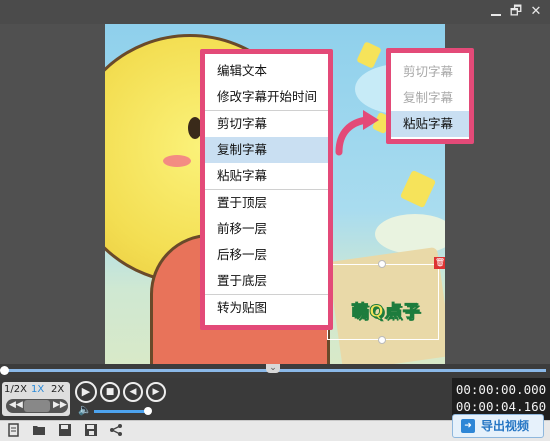 This screenshot has width=550, height=441. Describe the element at coordinates (516, 12) in the screenshot. I see `restore-icon: 🗗` at that location.